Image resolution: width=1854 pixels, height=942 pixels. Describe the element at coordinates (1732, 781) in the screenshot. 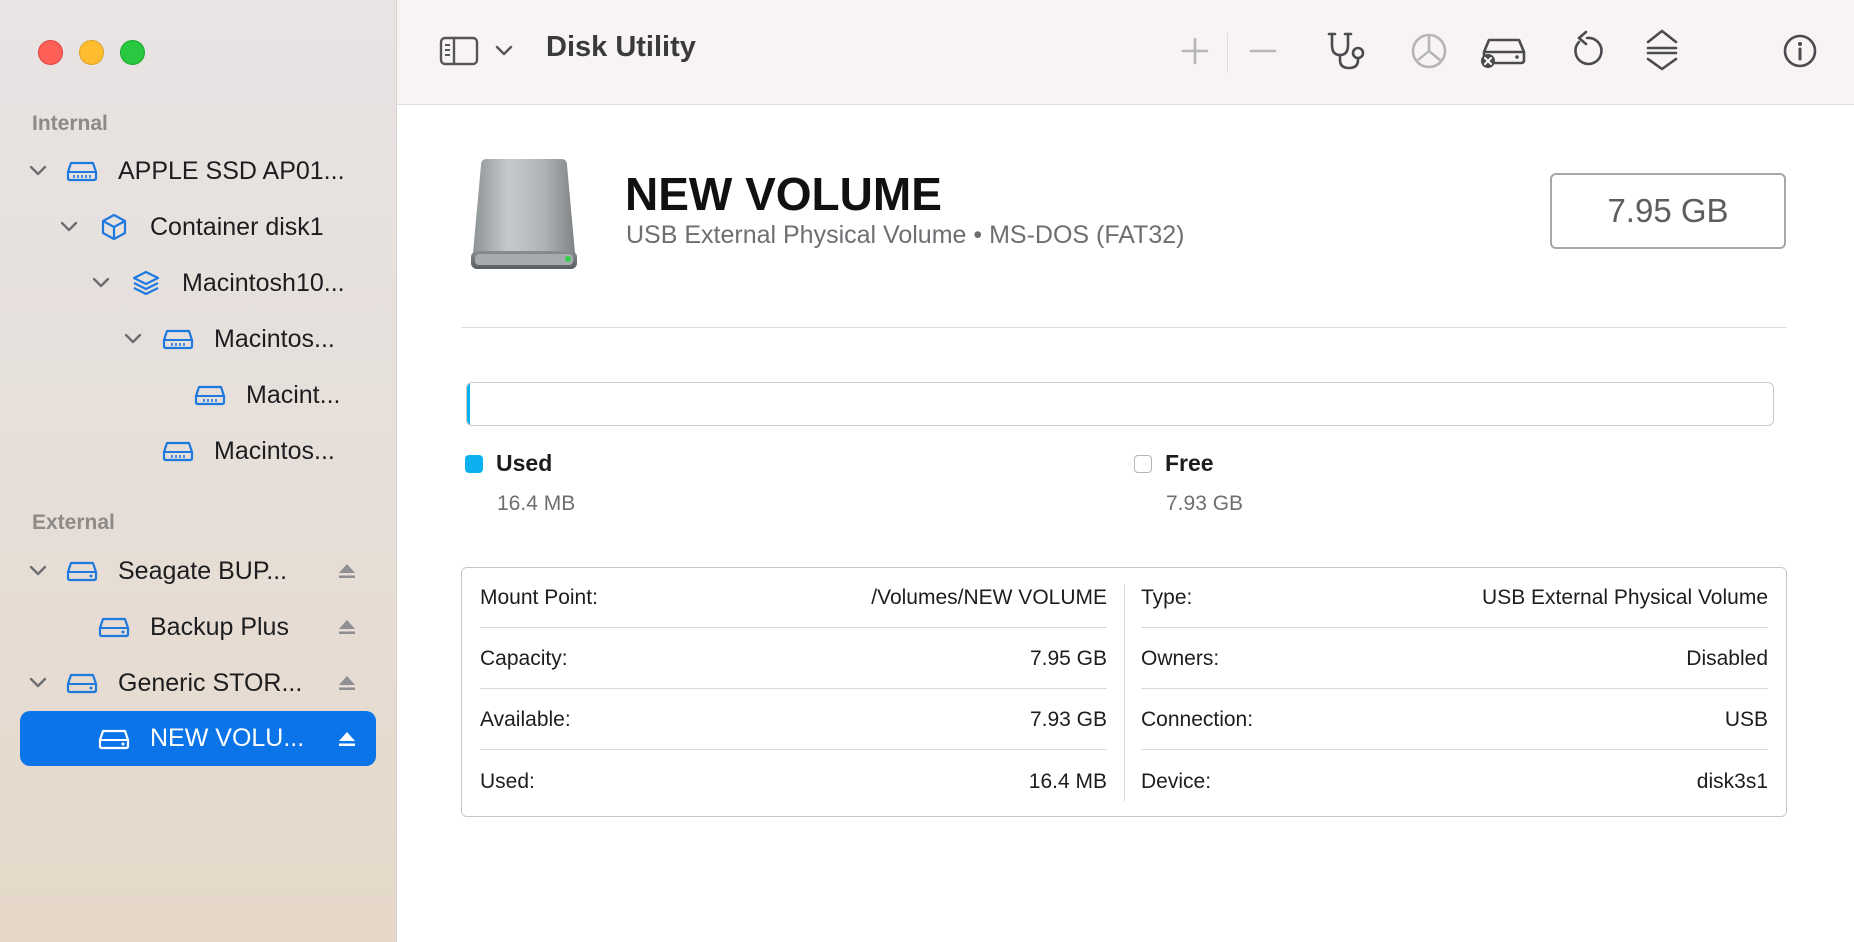

I see `info-value: disk3s1` at that location.